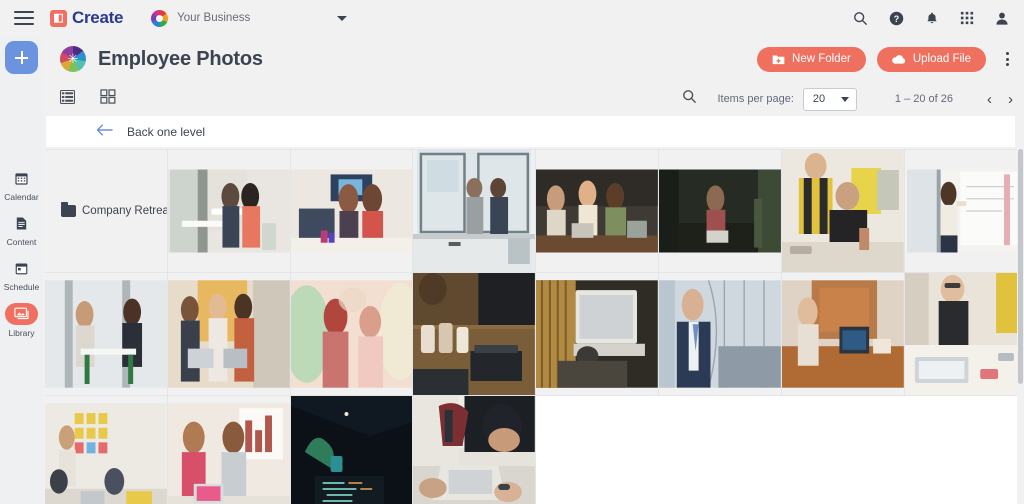  I want to click on previous-page-button: ‹, so click(989, 99).